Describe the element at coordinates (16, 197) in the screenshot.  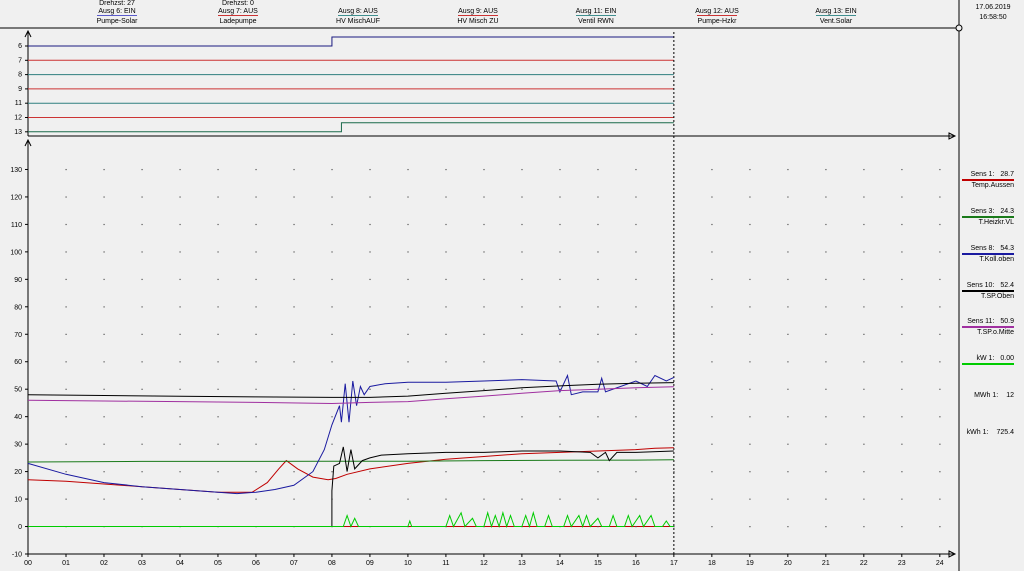
I see `y-tick-label: 120` at that location.